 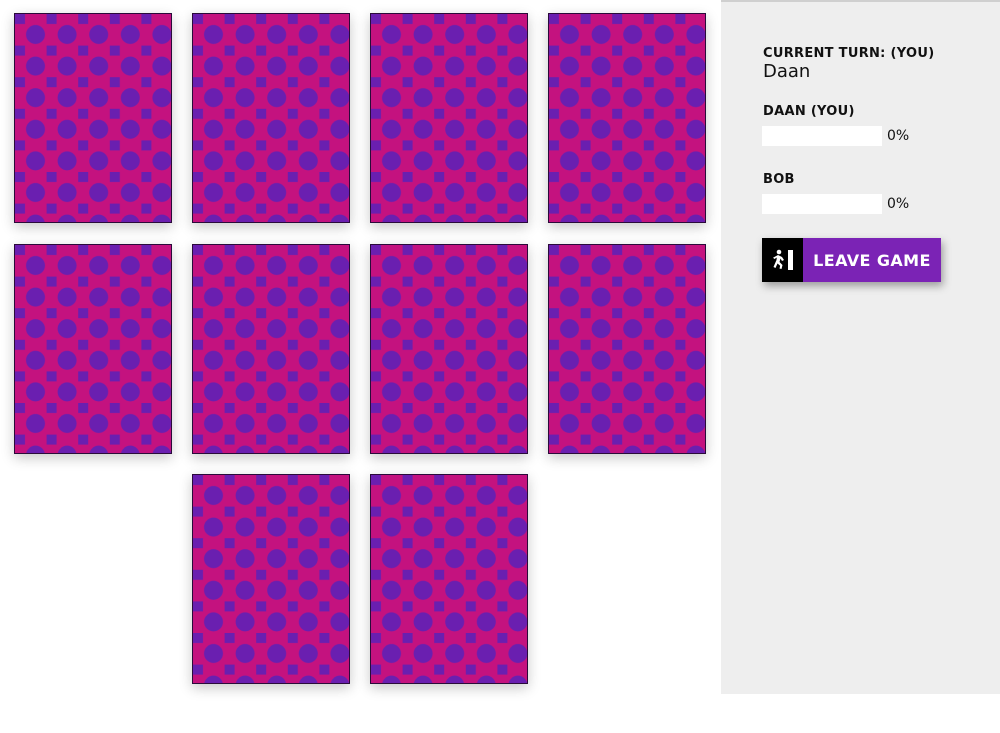 I want to click on current-turn-player: Daan, so click(x=787, y=71).